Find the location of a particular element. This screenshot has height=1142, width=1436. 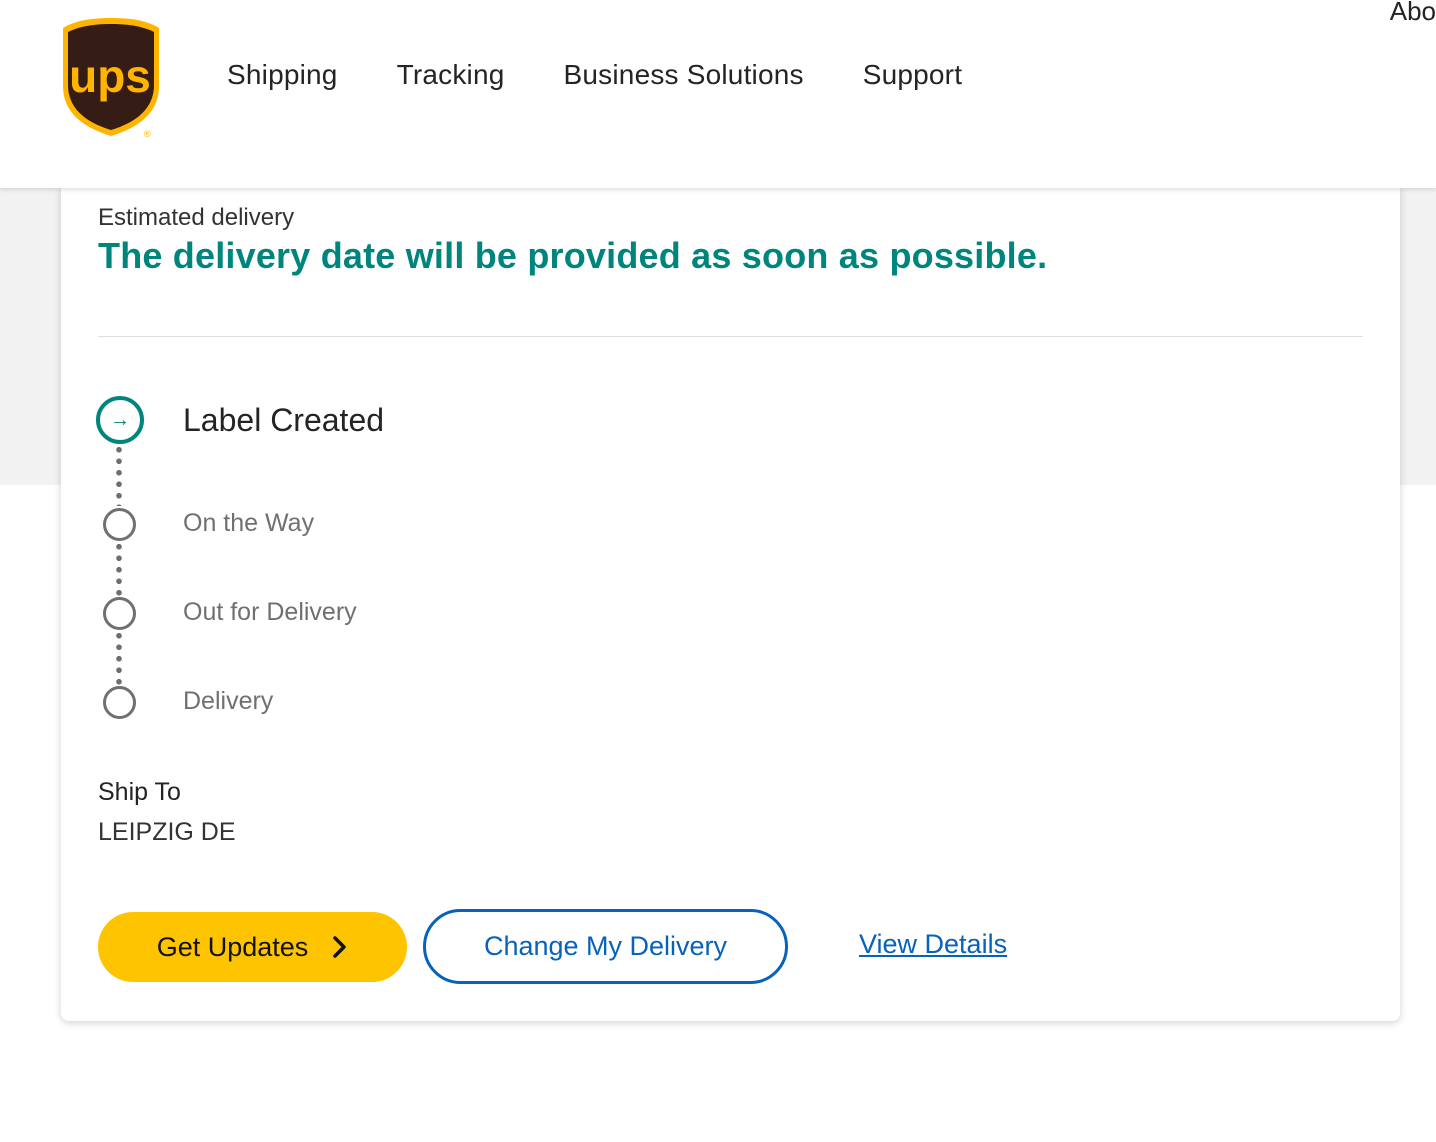

ups-logo: ups ® is located at coordinates (111, 77).